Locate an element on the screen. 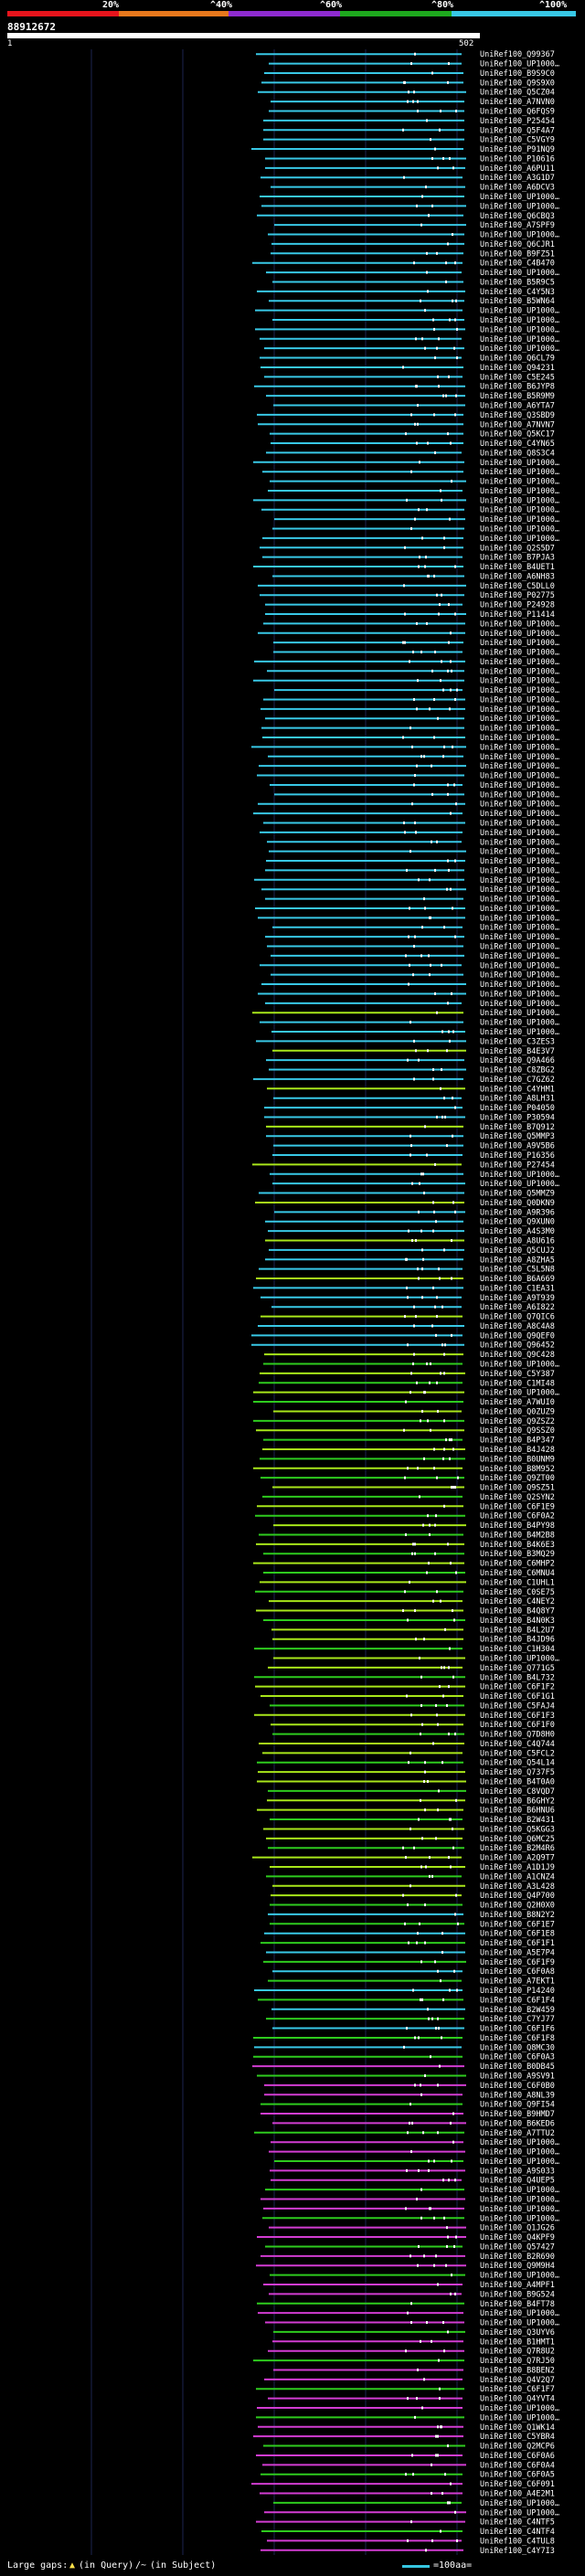 The height and width of the screenshot is (2576, 585). hit-id-label: UniRef100_B4FT78 is located at coordinates (517, 2304).